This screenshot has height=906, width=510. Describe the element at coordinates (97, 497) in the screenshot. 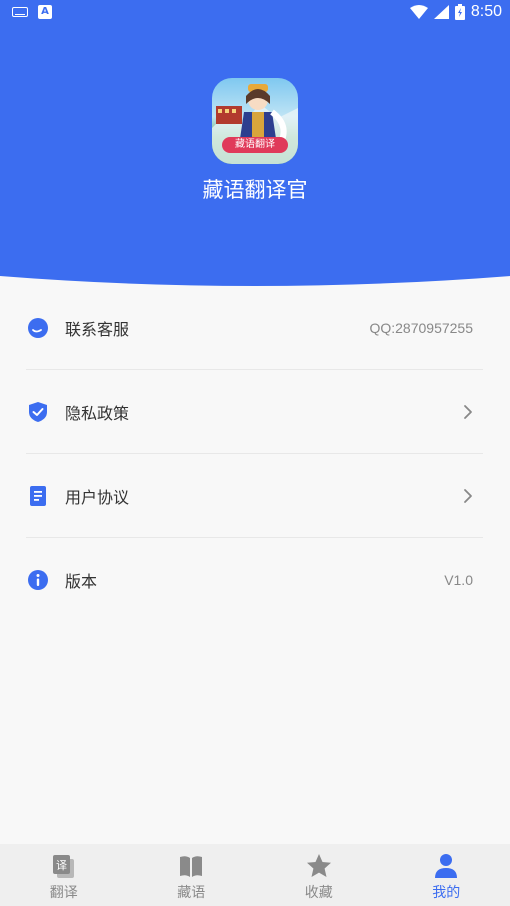

I see `menu-item-label: 用户协议` at that location.